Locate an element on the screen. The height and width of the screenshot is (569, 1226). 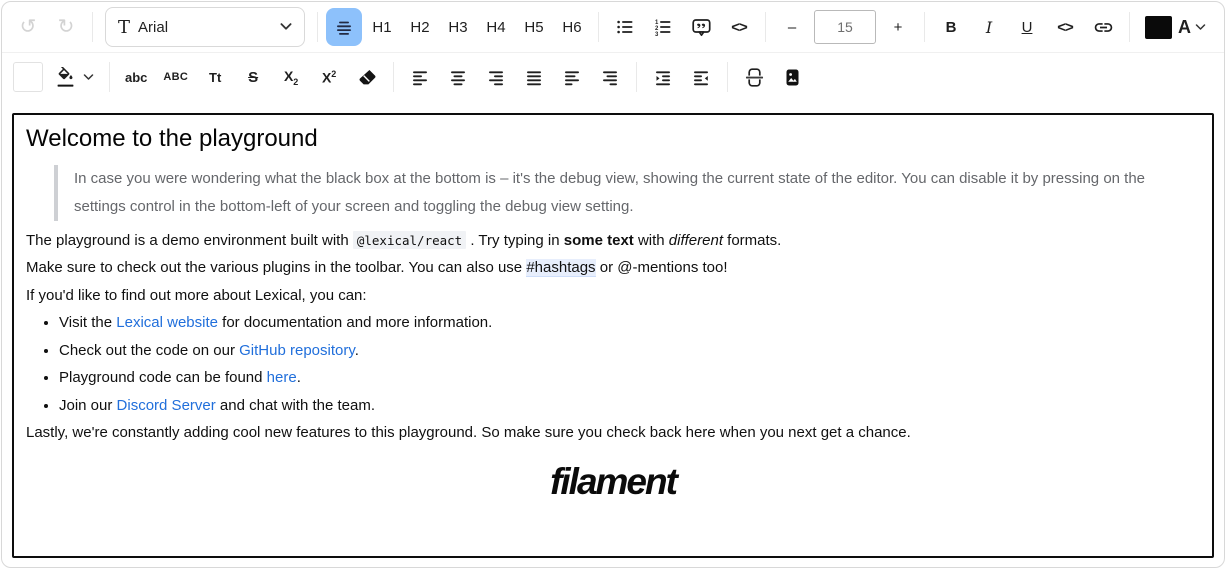
page-break-icon is located at coordinates (754, 77).